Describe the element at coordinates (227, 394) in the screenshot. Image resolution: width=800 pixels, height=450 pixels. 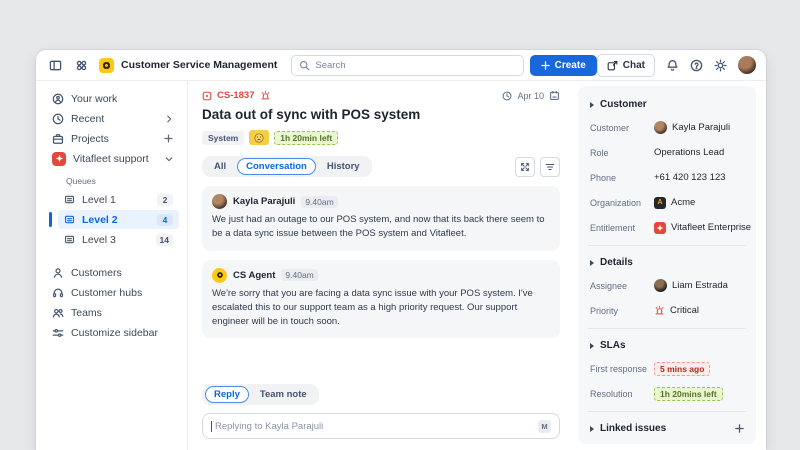
I see `tab-reply: Reply` at that location.